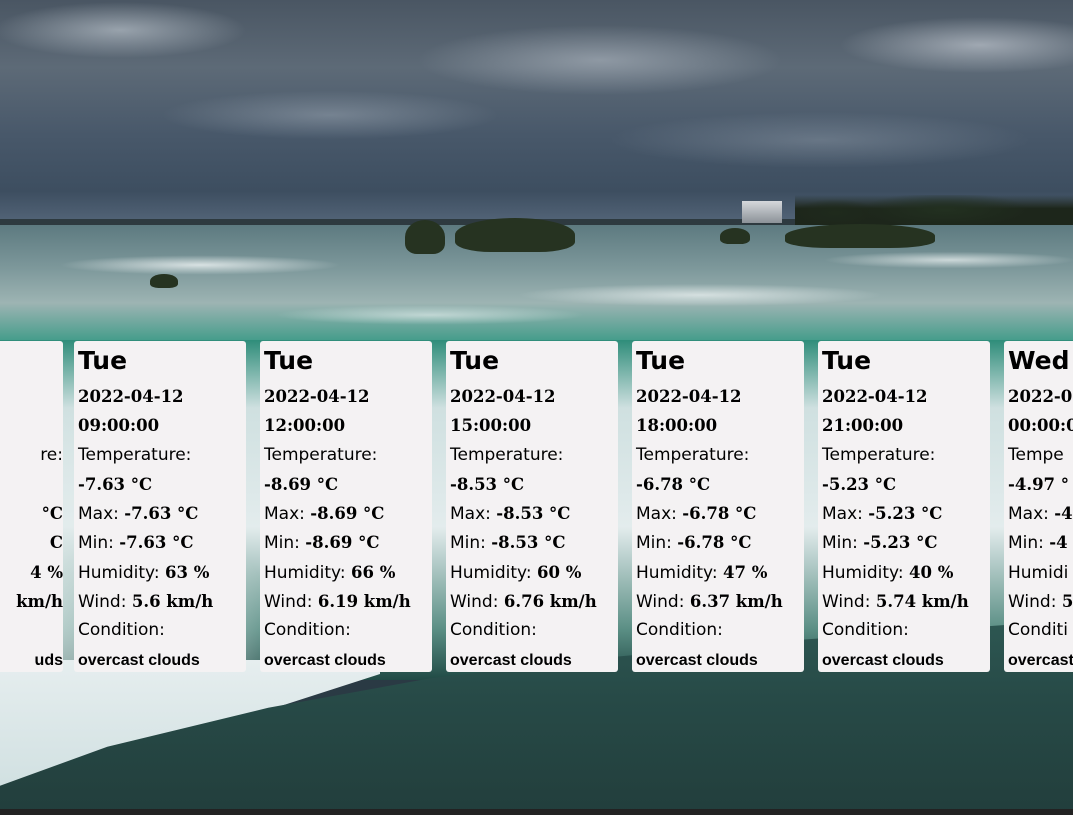 The width and height of the screenshot is (1073, 815). Describe the element at coordinates (156, 543) in the screenshot. I see `min-value: -7.63 °C` at that location.